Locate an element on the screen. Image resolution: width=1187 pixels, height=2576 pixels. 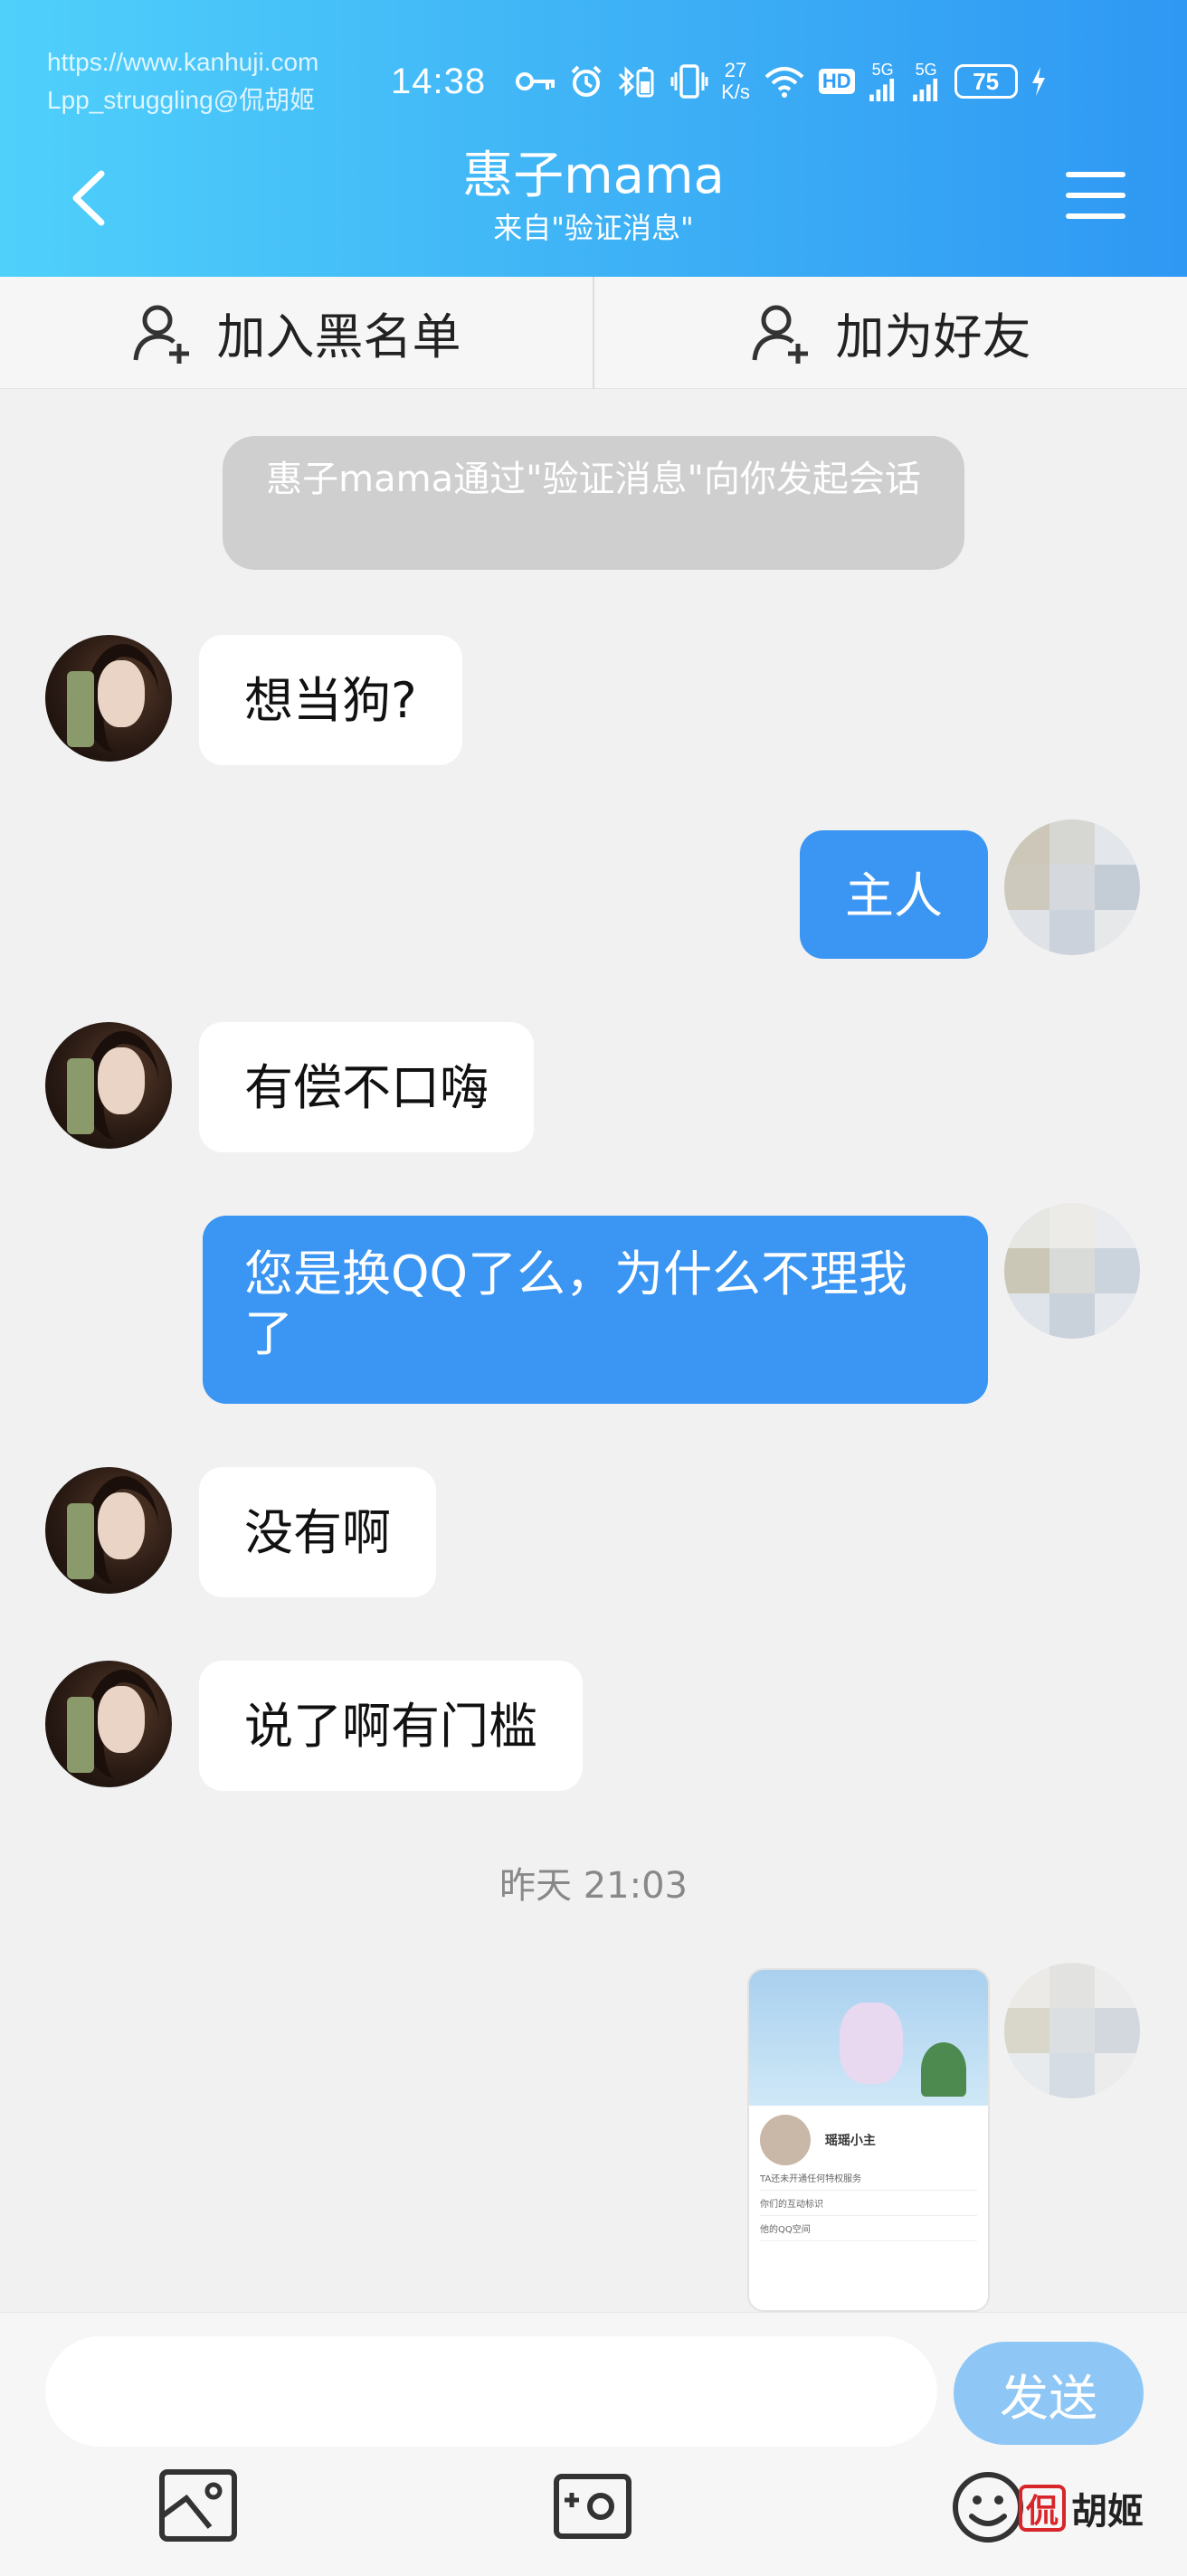
network-speed-value: 27 is located at coordinates (735, 70).